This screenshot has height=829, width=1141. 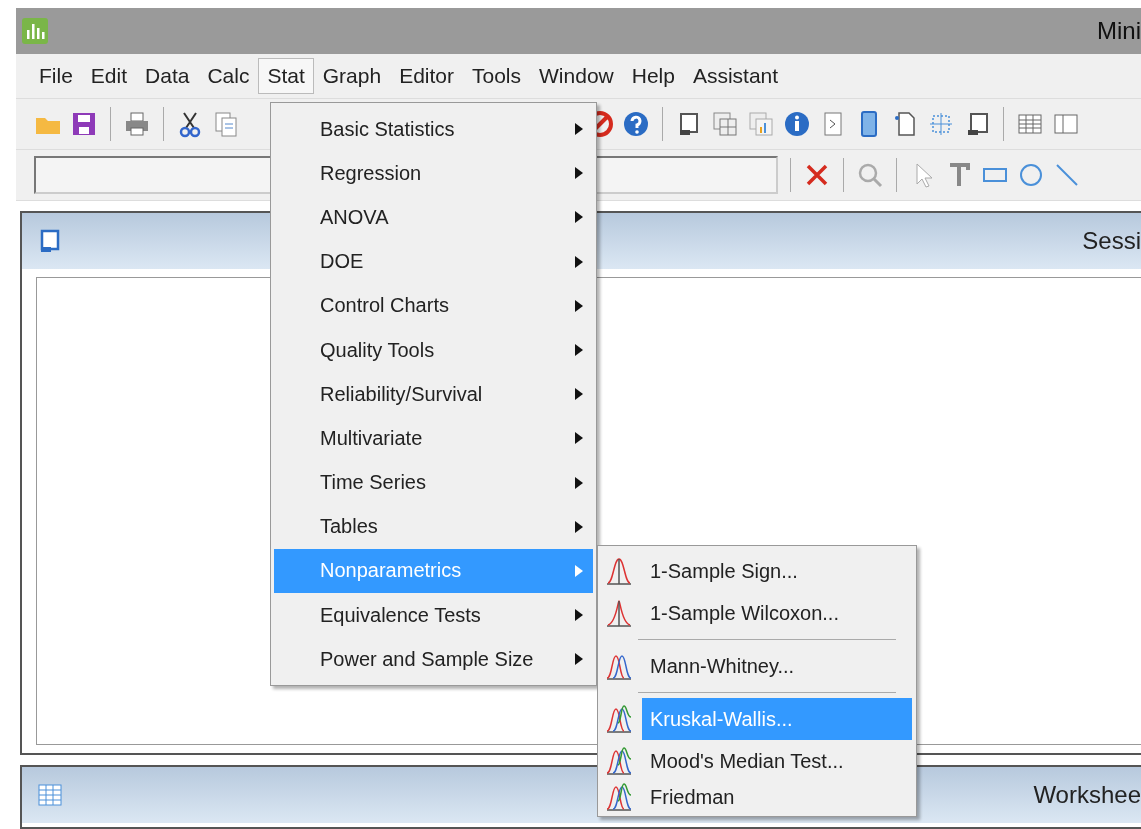 I want to click on pane-title: Sessi, so click(x=1111, y=241).